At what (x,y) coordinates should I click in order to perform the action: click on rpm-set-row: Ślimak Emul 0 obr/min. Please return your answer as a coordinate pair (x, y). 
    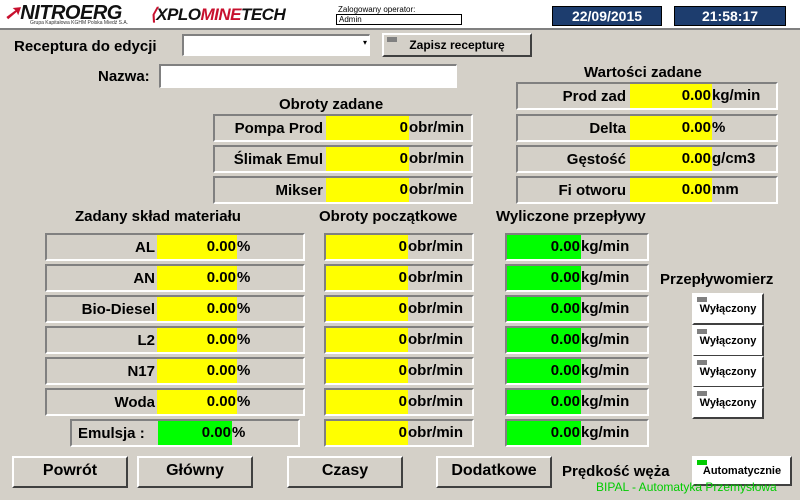
    Looking at the image, I should click on (343, 159).